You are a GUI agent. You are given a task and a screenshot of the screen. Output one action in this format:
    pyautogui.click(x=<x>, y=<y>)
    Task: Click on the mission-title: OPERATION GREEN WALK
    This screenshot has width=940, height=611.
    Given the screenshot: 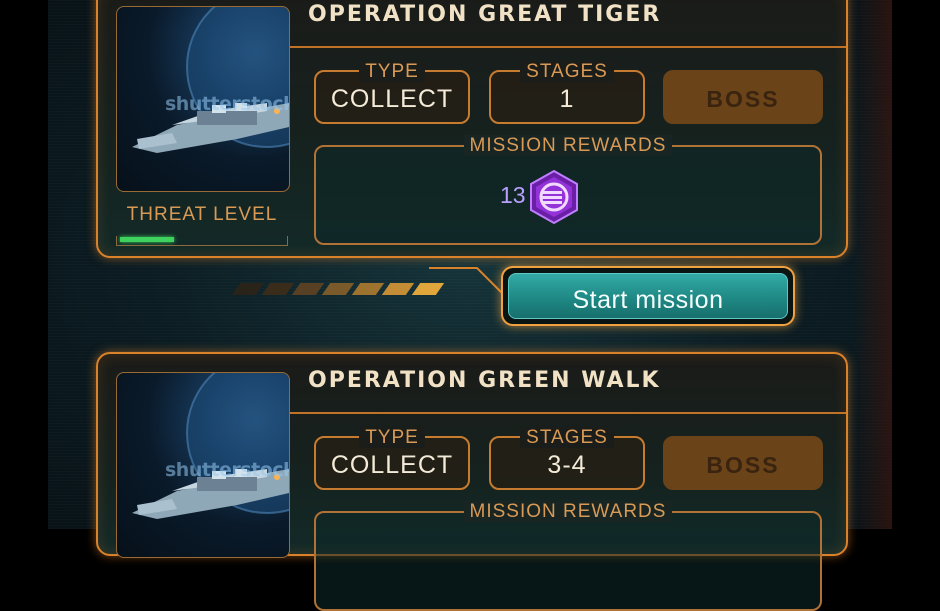 What is the action you would take?
    pyautogui.click(x=484, y=380)
    